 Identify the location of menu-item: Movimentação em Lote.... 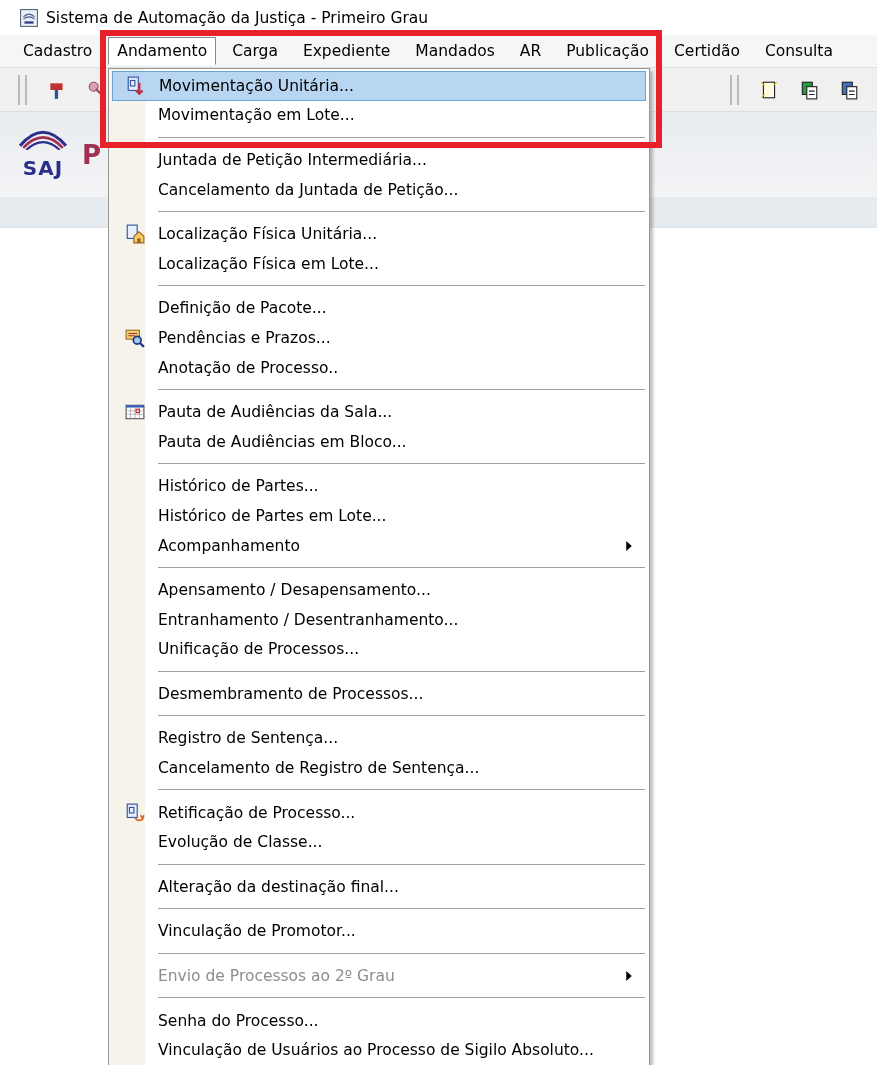
(379, 115).